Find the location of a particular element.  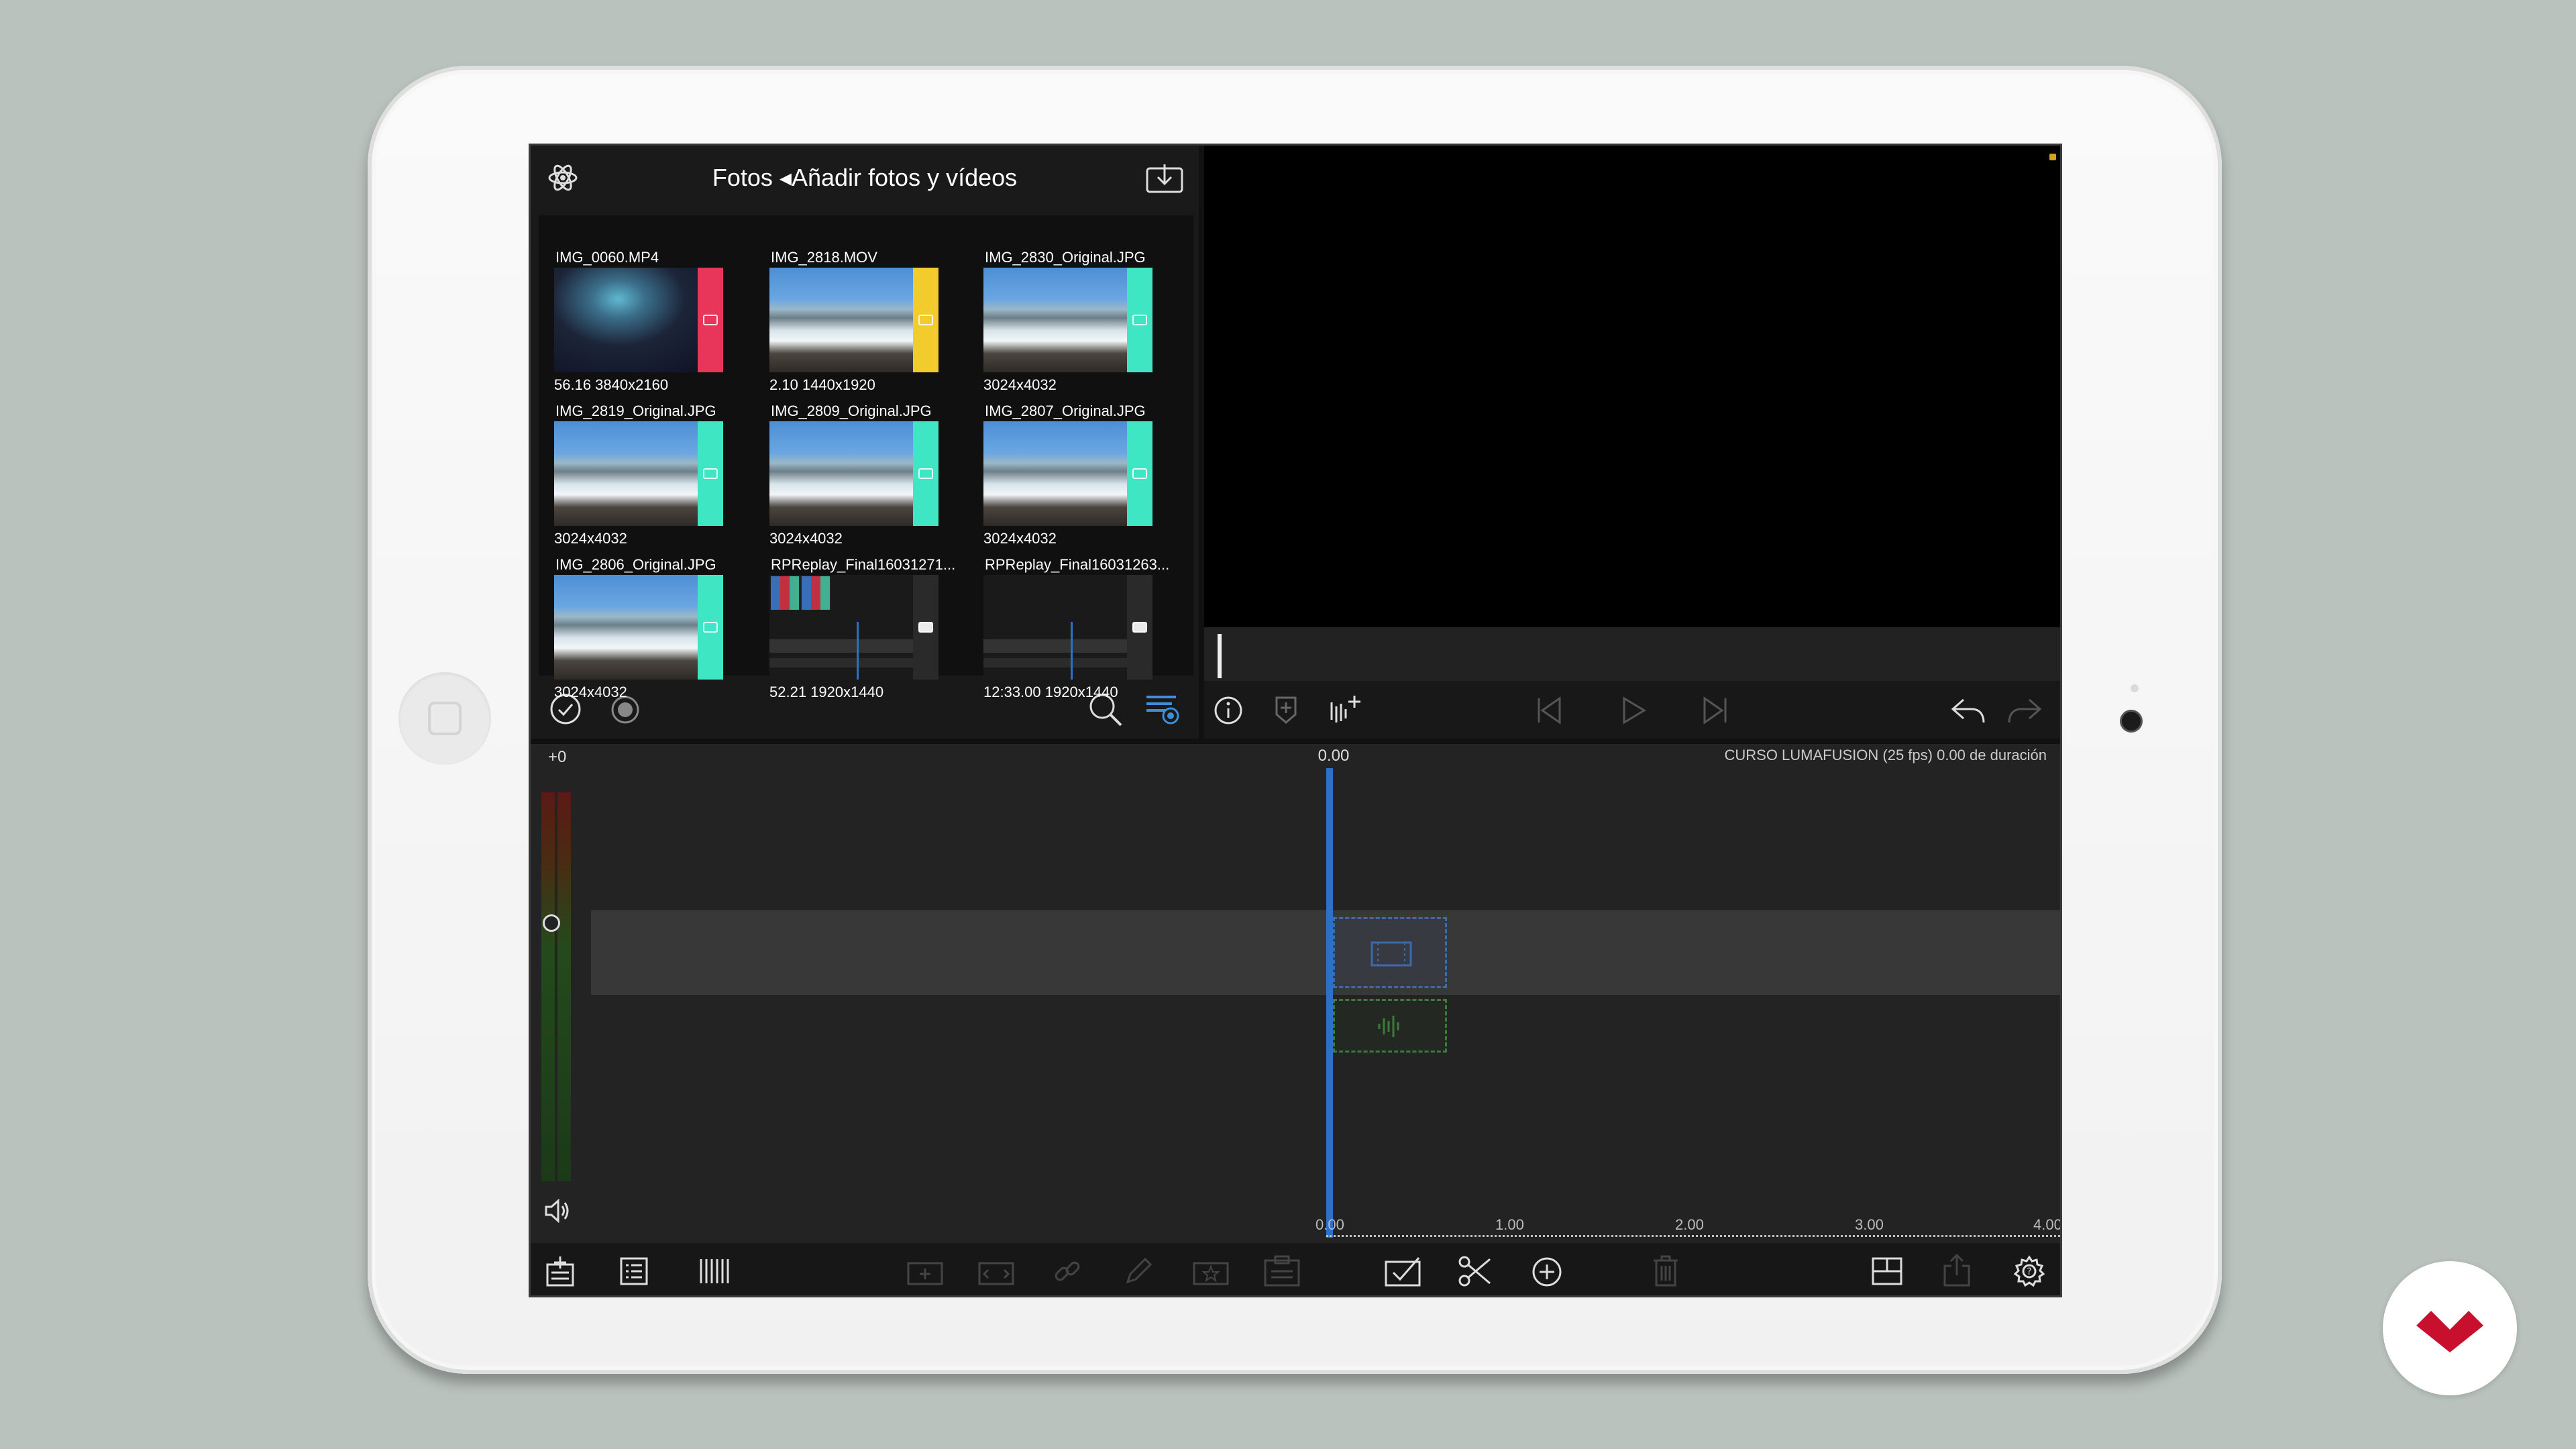

viewer-toolbar is located at coordinates (1632, 710).